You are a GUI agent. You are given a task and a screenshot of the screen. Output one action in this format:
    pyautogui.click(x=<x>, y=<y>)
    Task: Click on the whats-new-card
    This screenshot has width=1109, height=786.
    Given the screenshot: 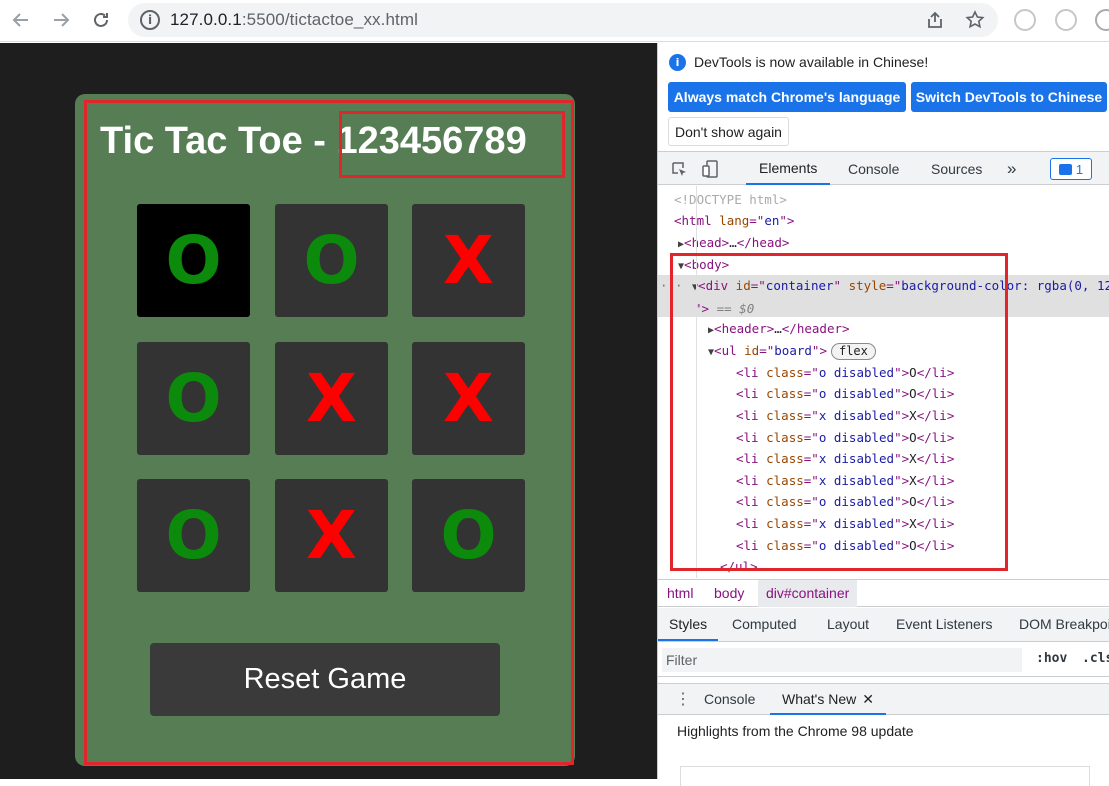 What is the action you would take?
    pyautogui.click(x=885, y=776)
    